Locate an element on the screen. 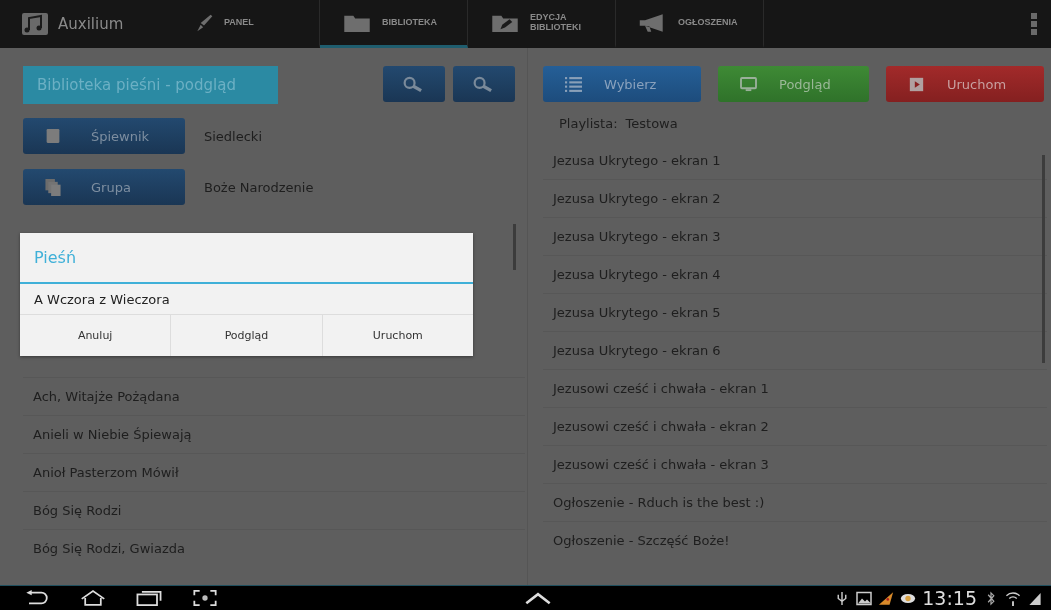  playlist-item: Jezusa Ukrytego - ekran 4 is located at coordinates (632, 274).